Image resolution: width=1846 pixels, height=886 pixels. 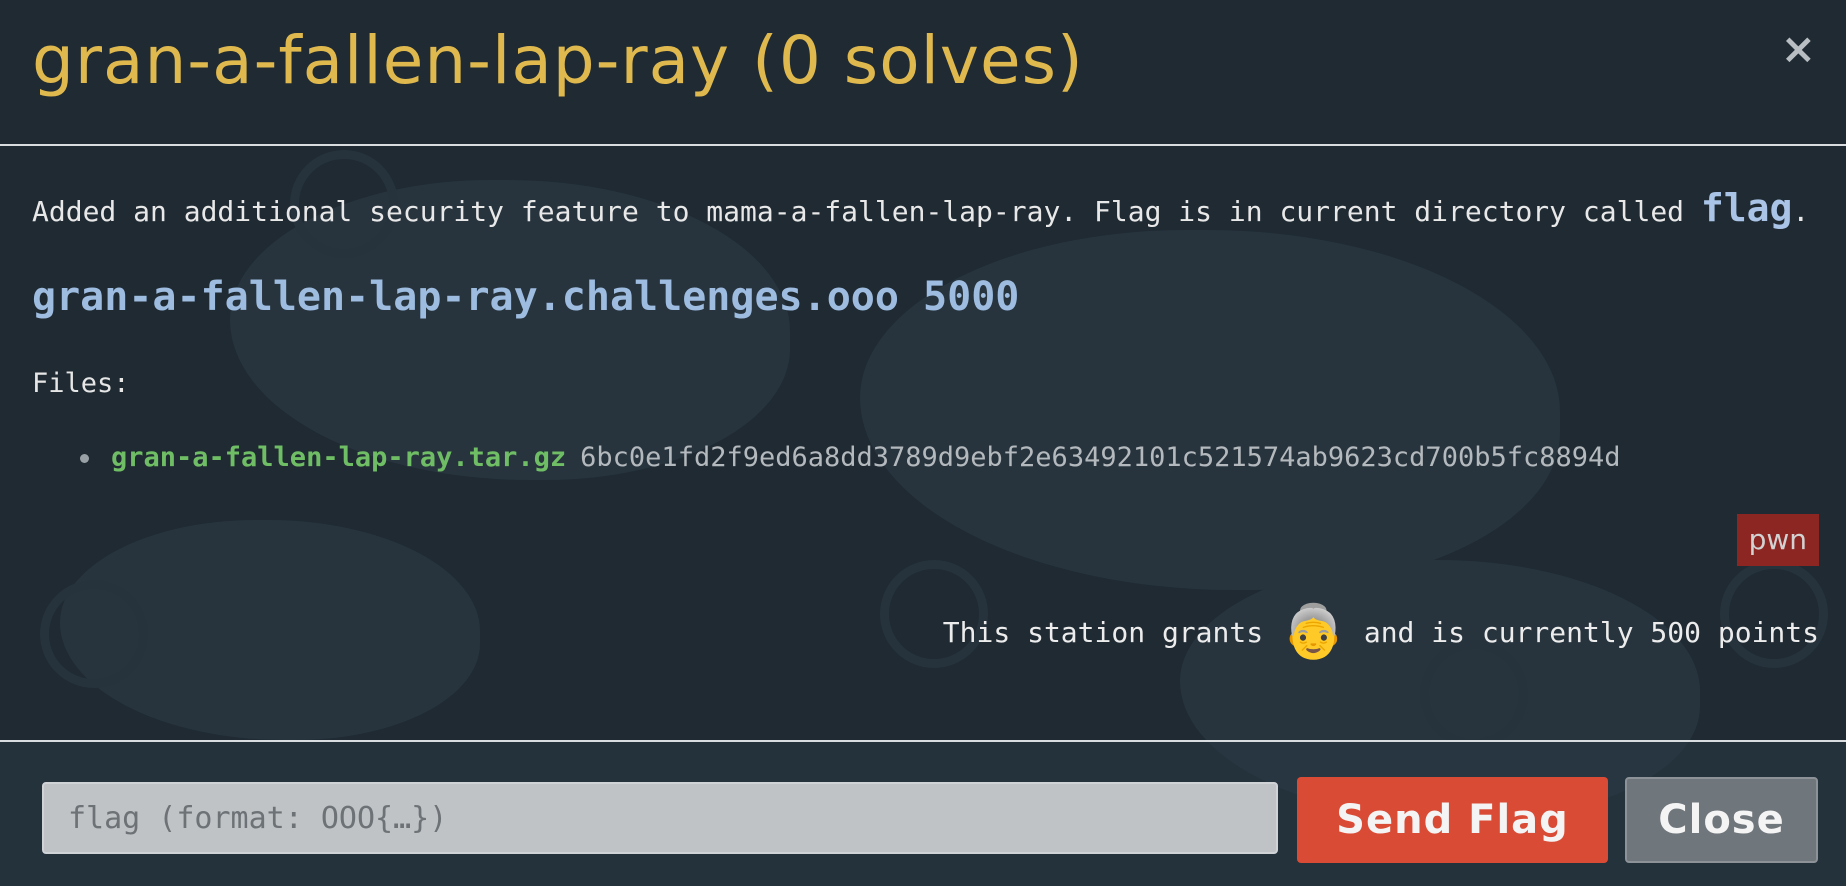 What do you see at coordinates (558, 60) in the screenshot?
I see `modal-title: gran-a-fallen-lap-ray (0 solves)` at bounding box center [558, 60].